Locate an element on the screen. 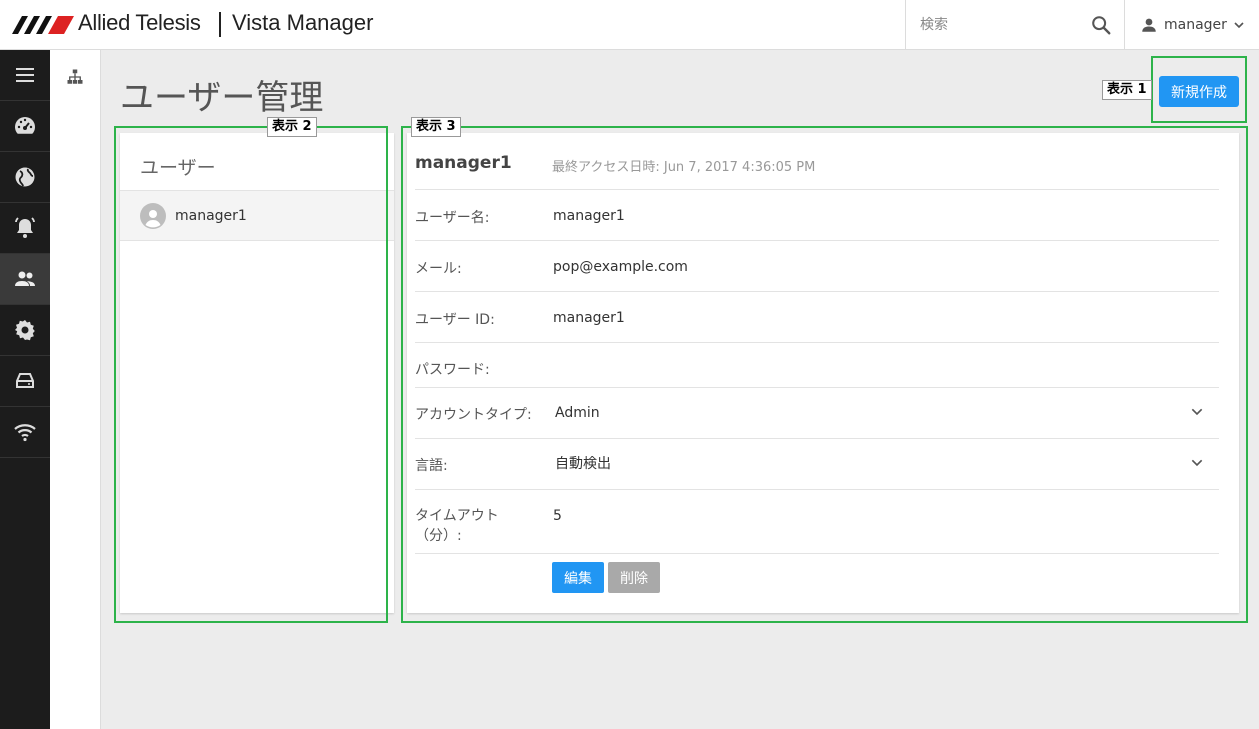 The height and width of the screenshot is (729, 1259). wifi-icon is located at coordinates (25, 433).